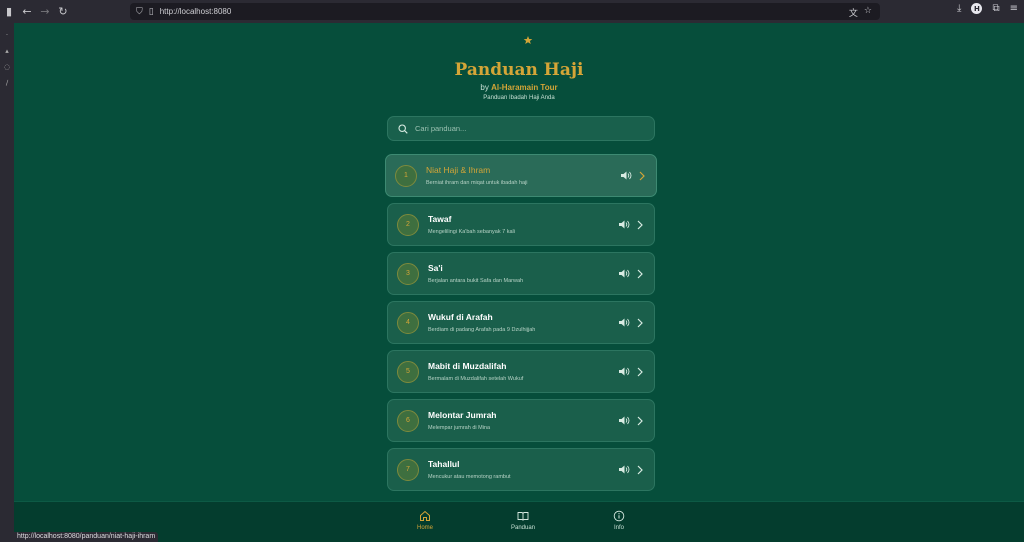  I want to click on profile-avatar-icon: H, so click(977, 8).